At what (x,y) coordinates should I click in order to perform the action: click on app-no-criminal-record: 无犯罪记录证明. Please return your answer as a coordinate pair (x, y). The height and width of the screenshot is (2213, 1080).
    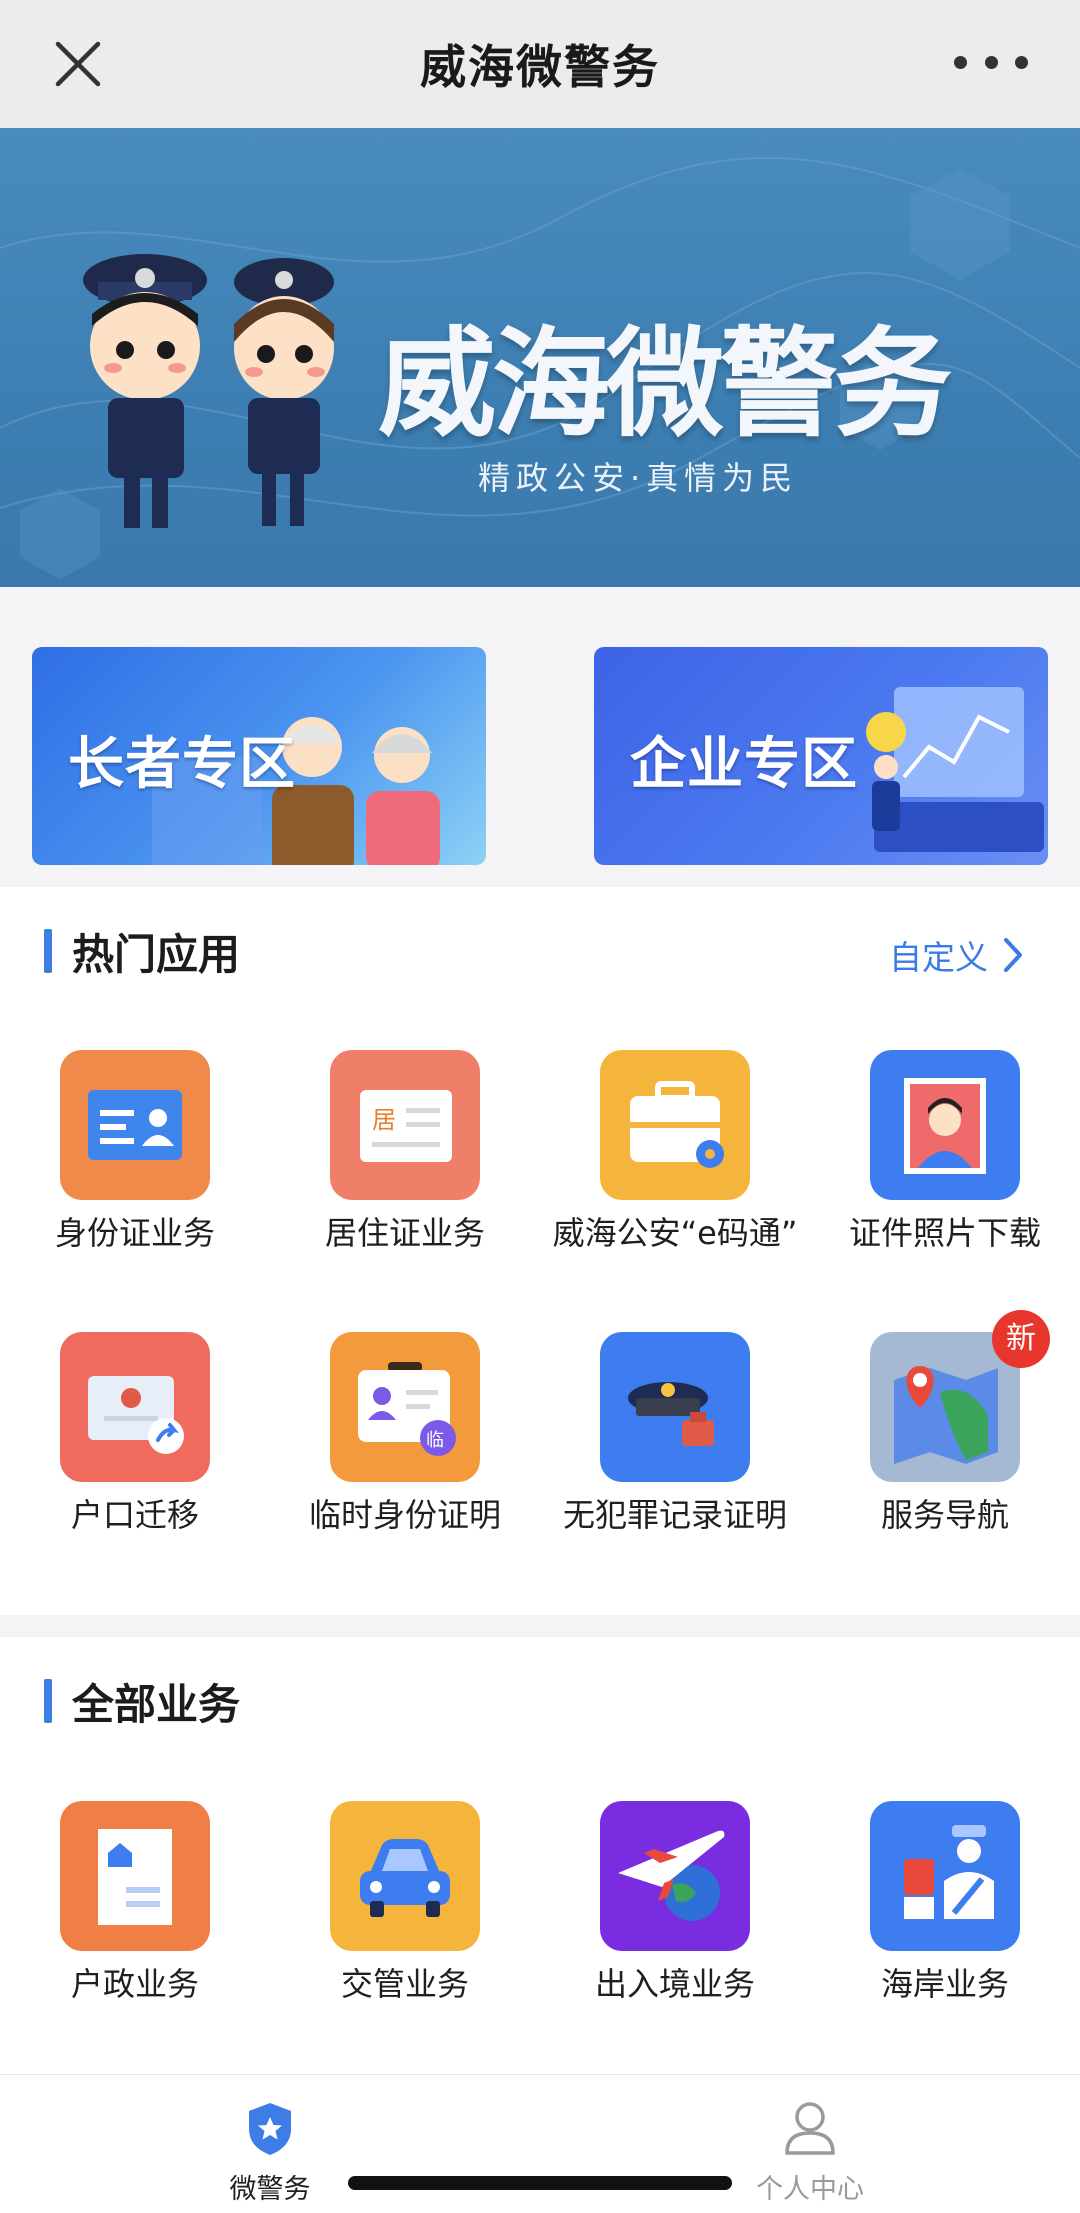
    Looking at the image, I should click on (675, 1433).